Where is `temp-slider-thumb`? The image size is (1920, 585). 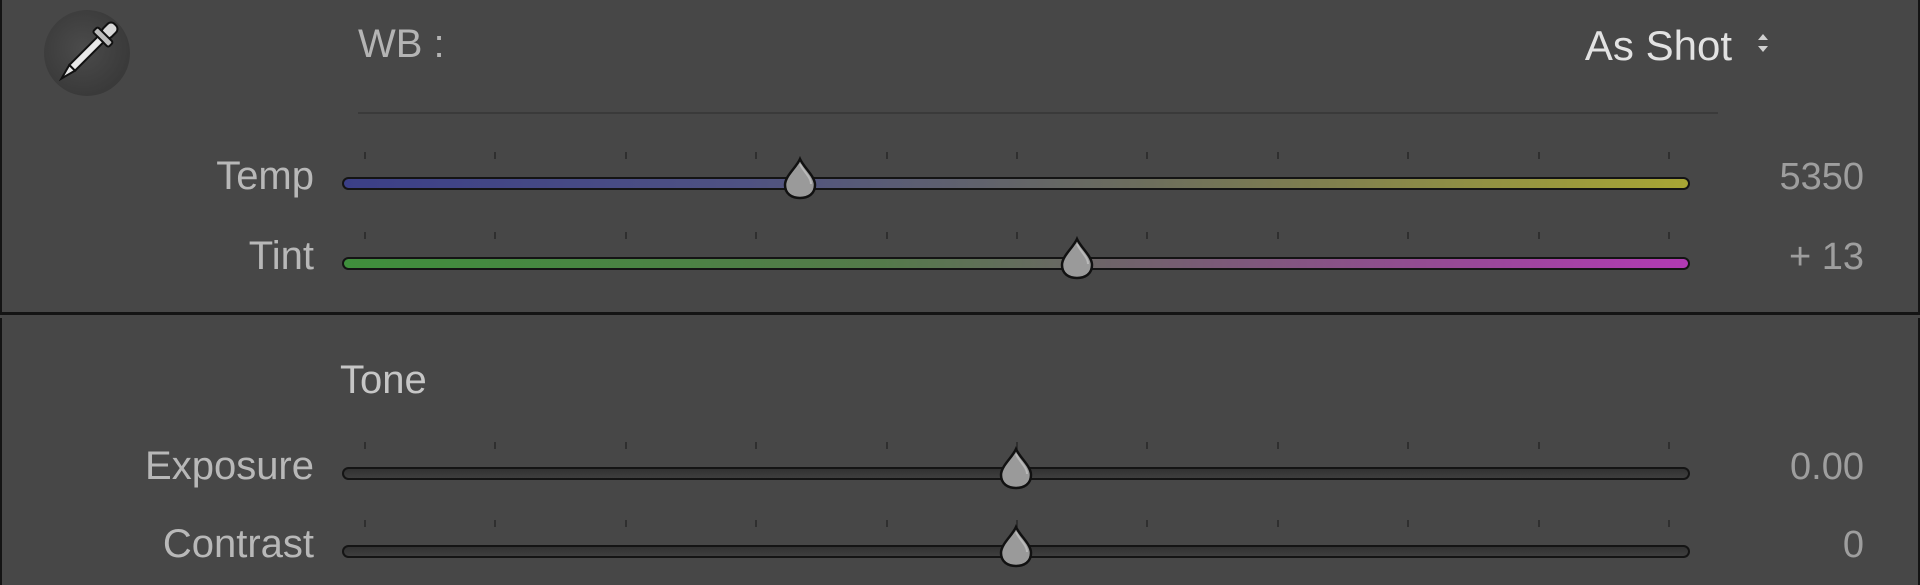
temp-slider-thumb is located at coordinates (800, 179).